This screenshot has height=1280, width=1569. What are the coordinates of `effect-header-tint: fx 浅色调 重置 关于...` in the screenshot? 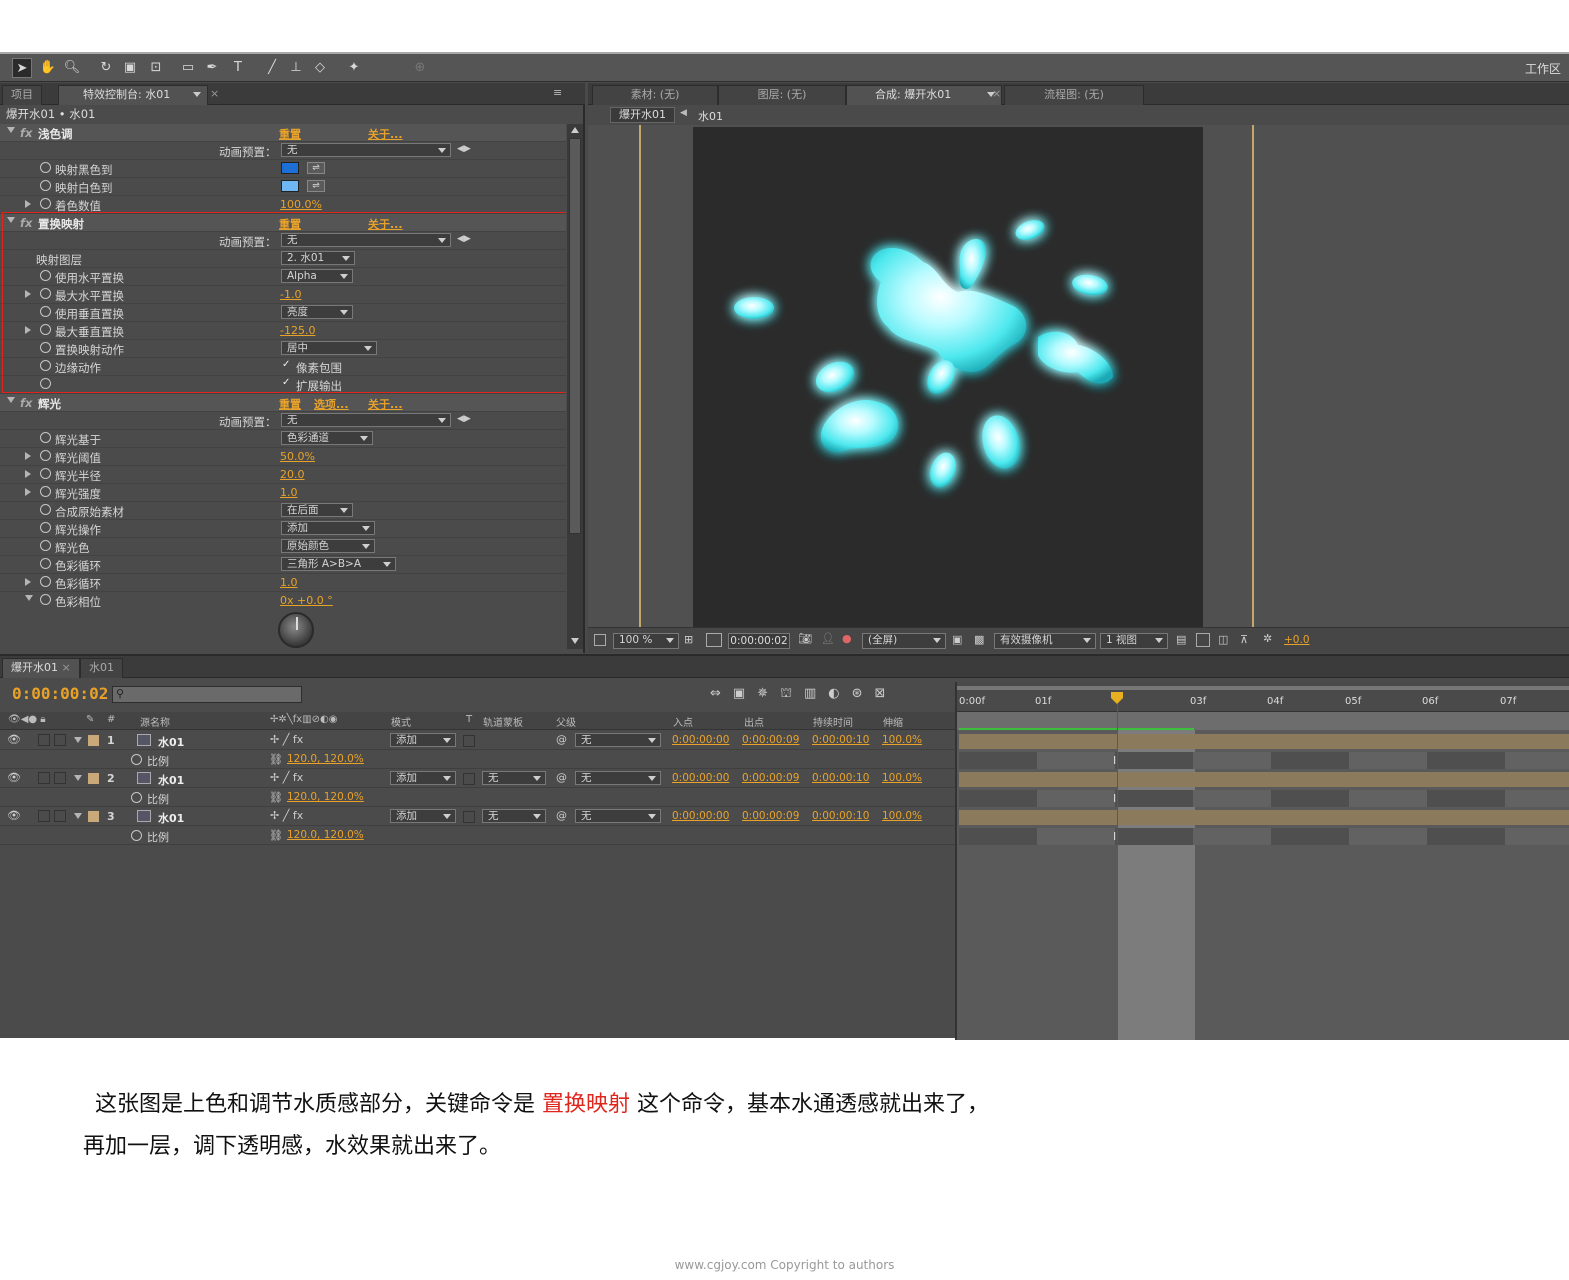 It's located at (283, 133).